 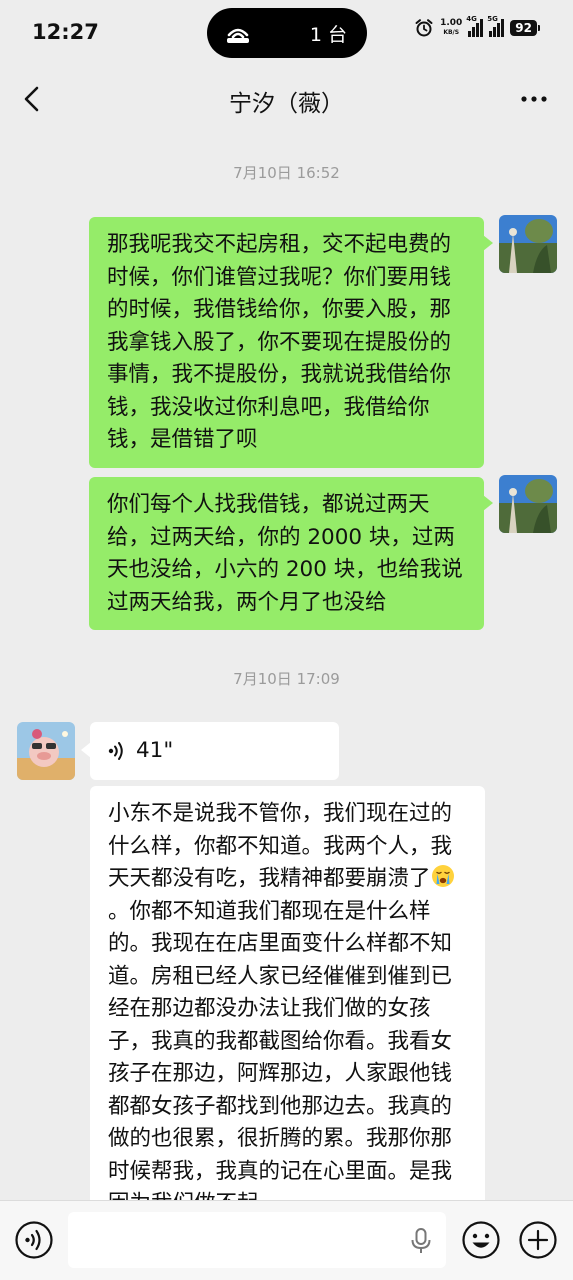 I want to click on more-dots-icon, so click(x=534, y=99).